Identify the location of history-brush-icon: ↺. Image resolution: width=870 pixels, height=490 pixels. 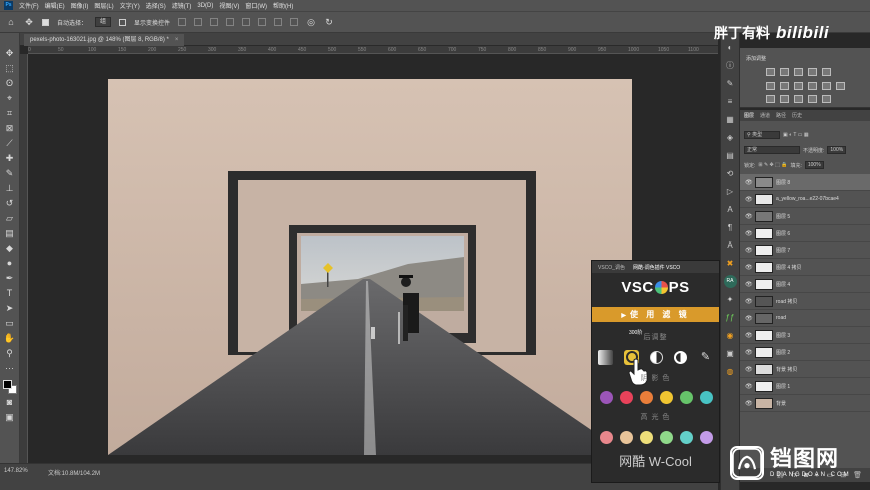
(10, 203).